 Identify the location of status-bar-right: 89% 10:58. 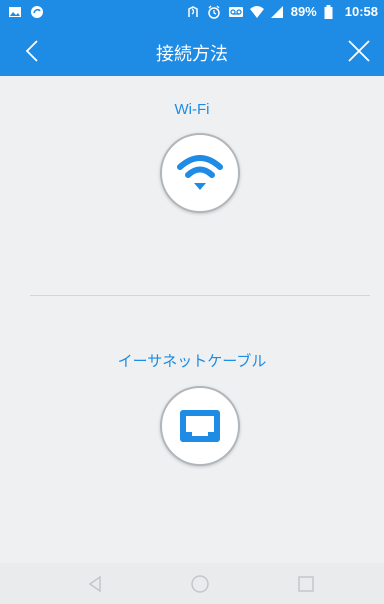
(282, 11).